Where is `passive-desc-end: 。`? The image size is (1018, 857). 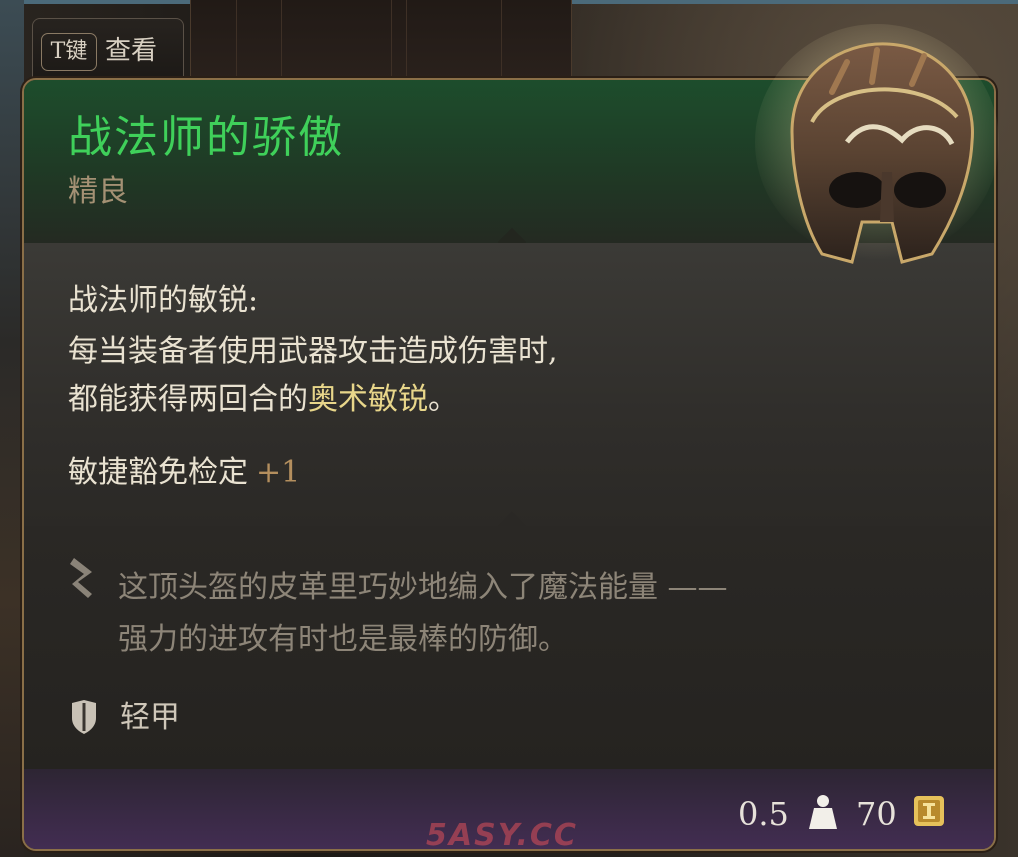
passive-desc-end: 。 is located at coordinates (443, 399).